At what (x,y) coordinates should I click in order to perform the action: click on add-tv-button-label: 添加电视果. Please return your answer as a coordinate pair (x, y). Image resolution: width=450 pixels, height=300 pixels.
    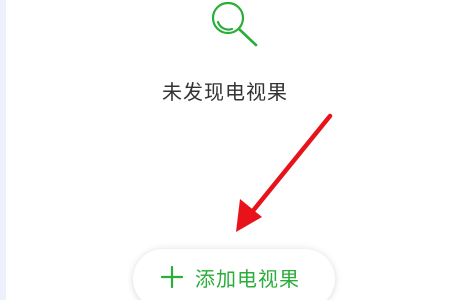
    Looking at the image, I should click on (247, 279).